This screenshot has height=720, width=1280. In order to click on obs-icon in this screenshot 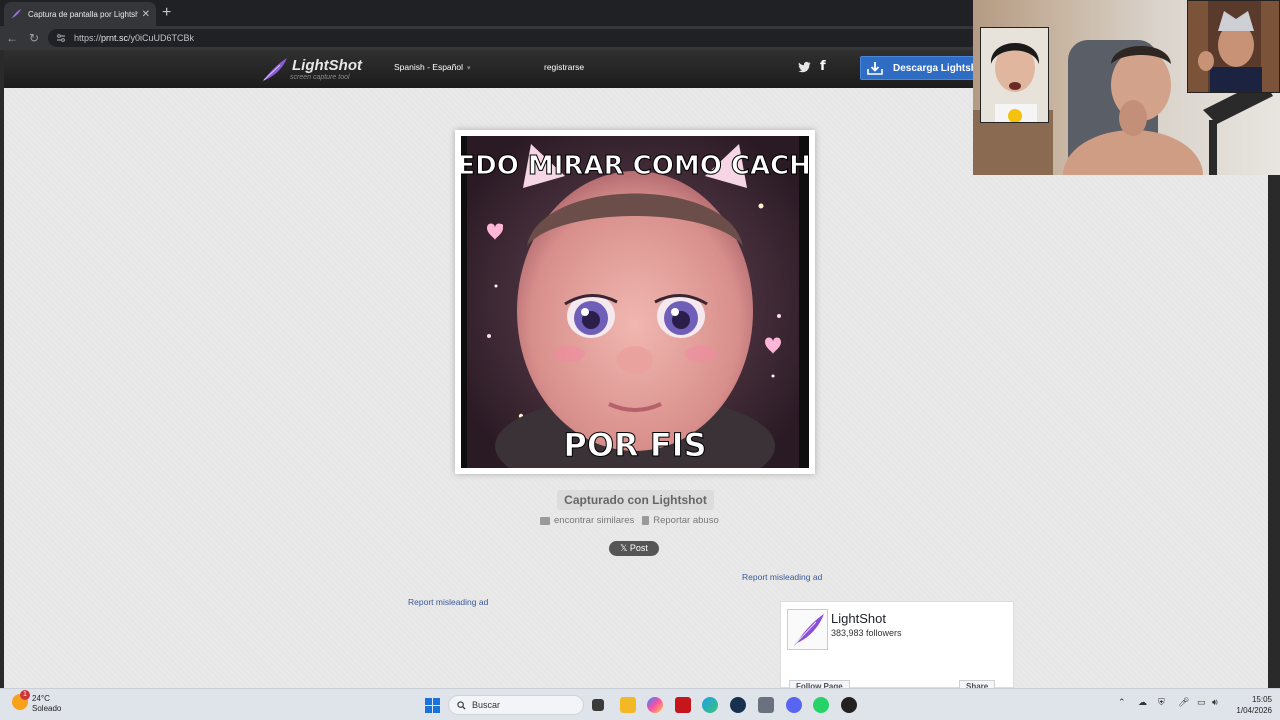, I will do `click(849, 705)`.